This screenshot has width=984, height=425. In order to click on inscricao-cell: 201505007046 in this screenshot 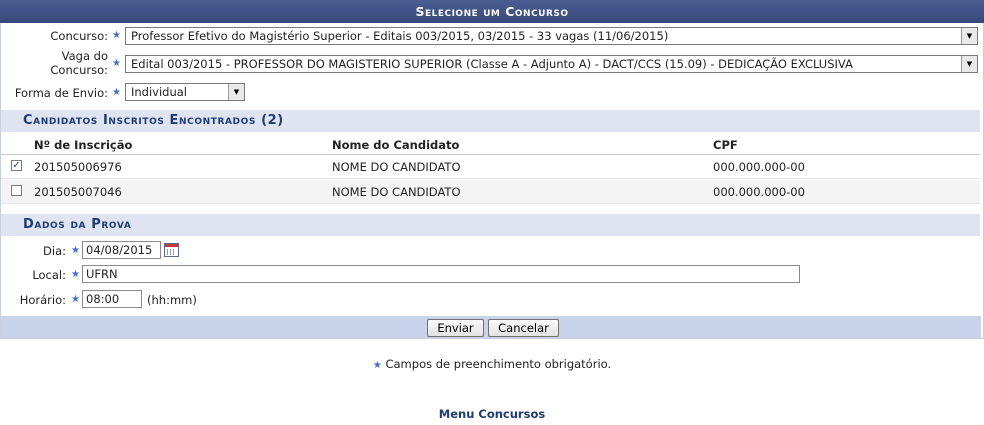, I will do `click(78, 192)`.